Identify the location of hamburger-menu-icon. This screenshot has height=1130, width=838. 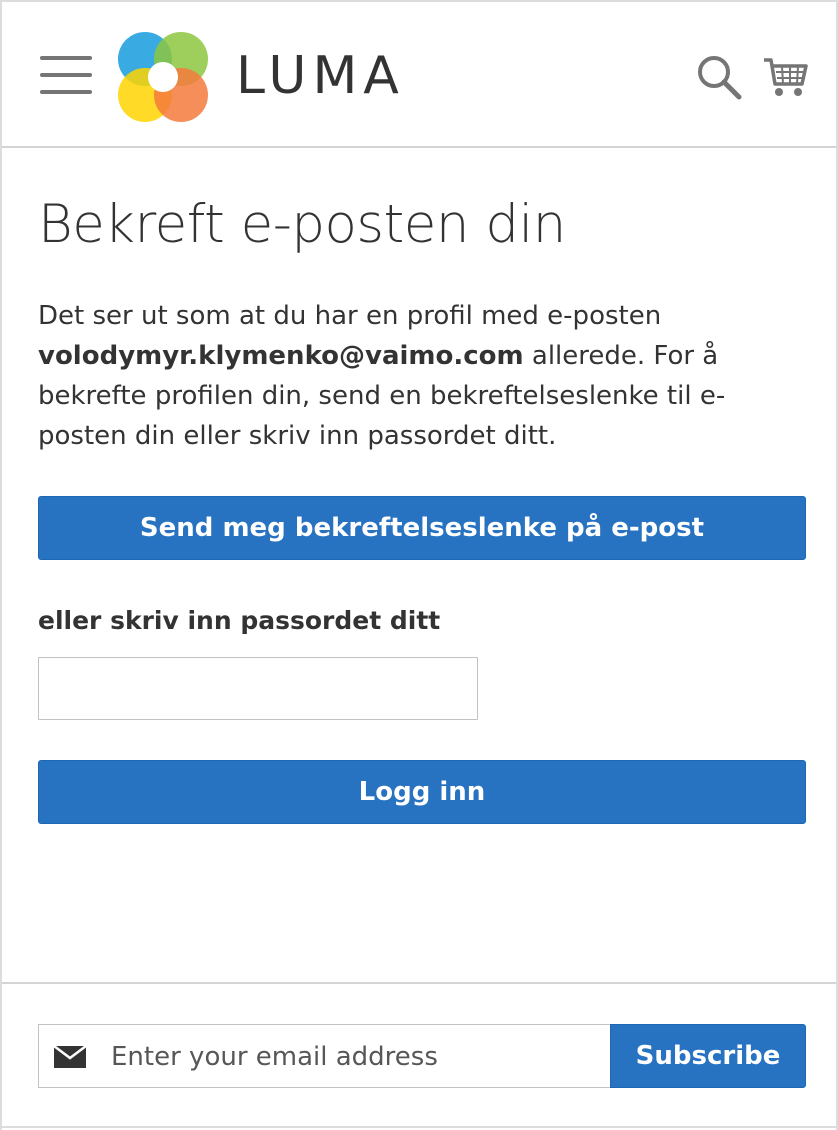
(66, 76).